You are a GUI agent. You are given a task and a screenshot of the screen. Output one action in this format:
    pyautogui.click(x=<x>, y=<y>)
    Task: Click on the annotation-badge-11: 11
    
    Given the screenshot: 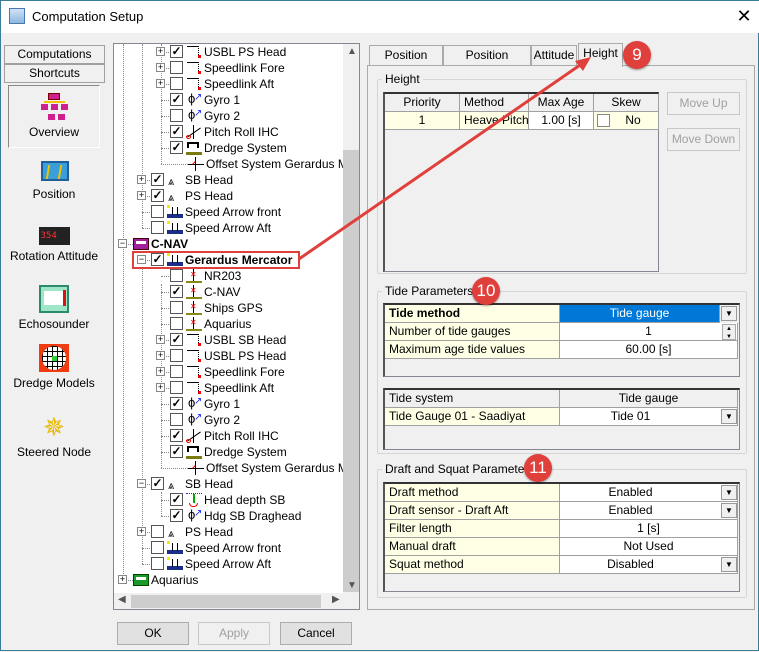 What is the action you would take?
    pyautogui.click(x=538, y=468)
    